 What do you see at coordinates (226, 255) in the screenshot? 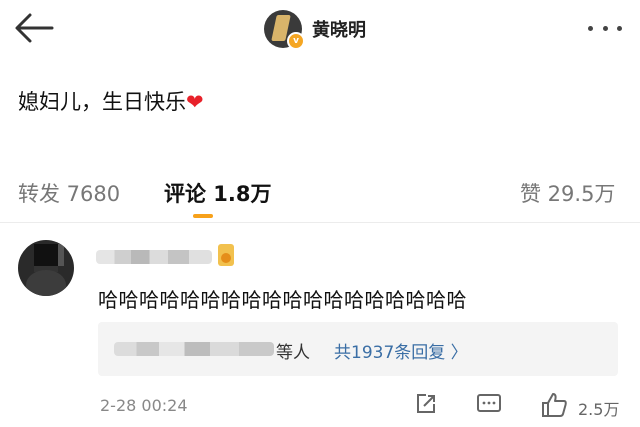
I see `fan-medal-icon` at bounding box center [226, 255].